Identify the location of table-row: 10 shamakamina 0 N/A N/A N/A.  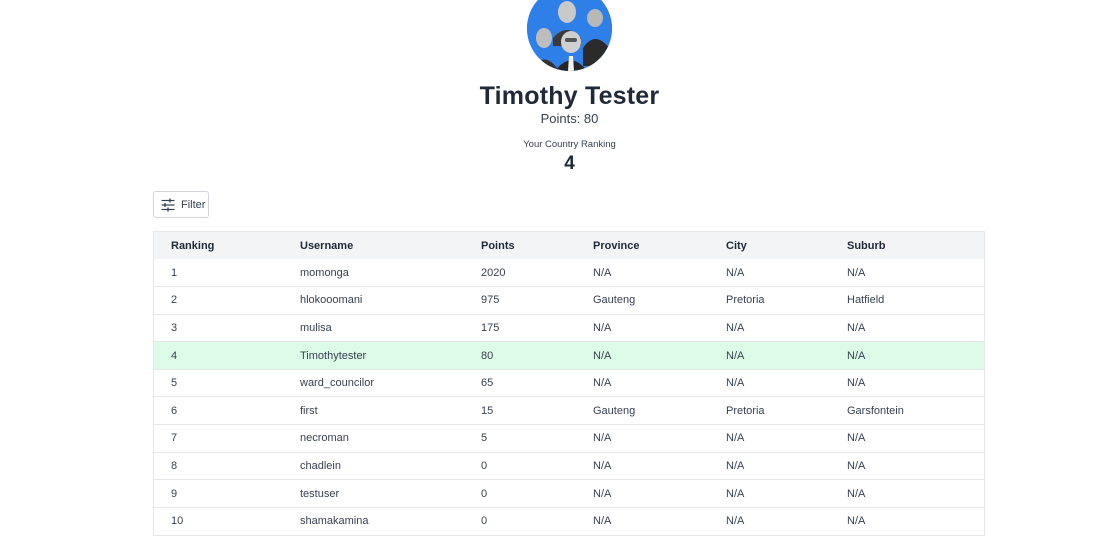
(569, 521).